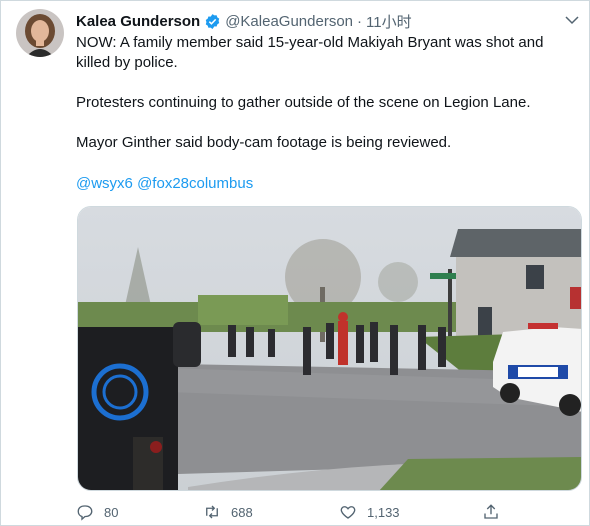 This screenshot has height=526, width=590. I want to click on tweet-header: Kalea Gunderson @KaleaGunderson · 11小时, so click(244, 21).